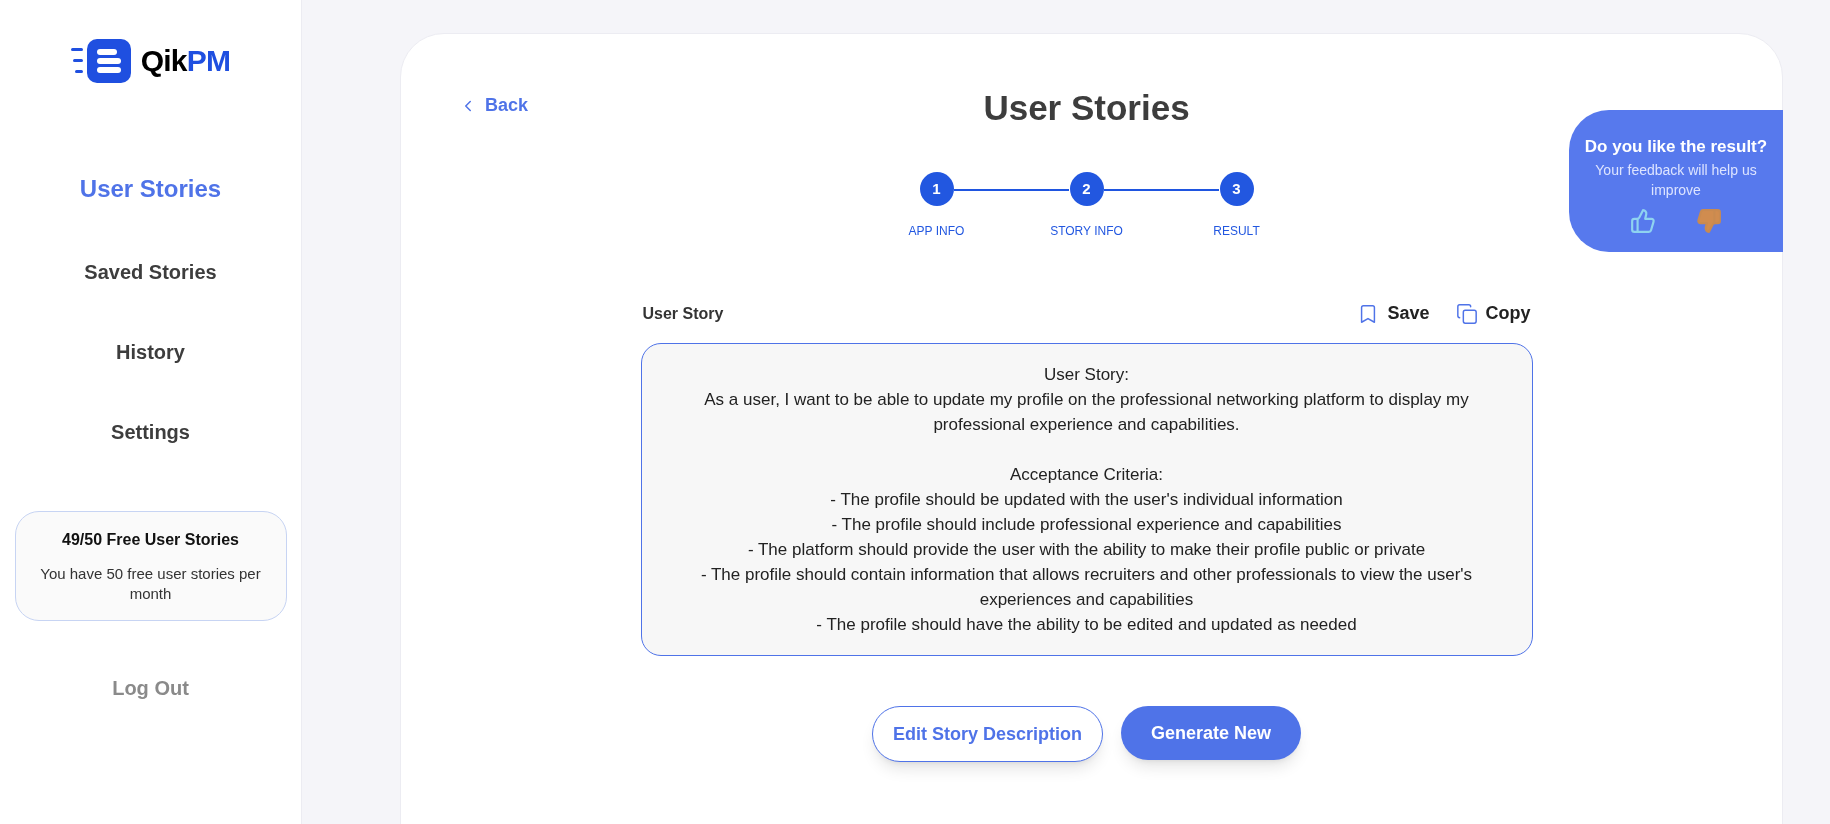 This screenshot has height=824, width=1830. I want to click on copy-button: Copy, so click(1493, 313).